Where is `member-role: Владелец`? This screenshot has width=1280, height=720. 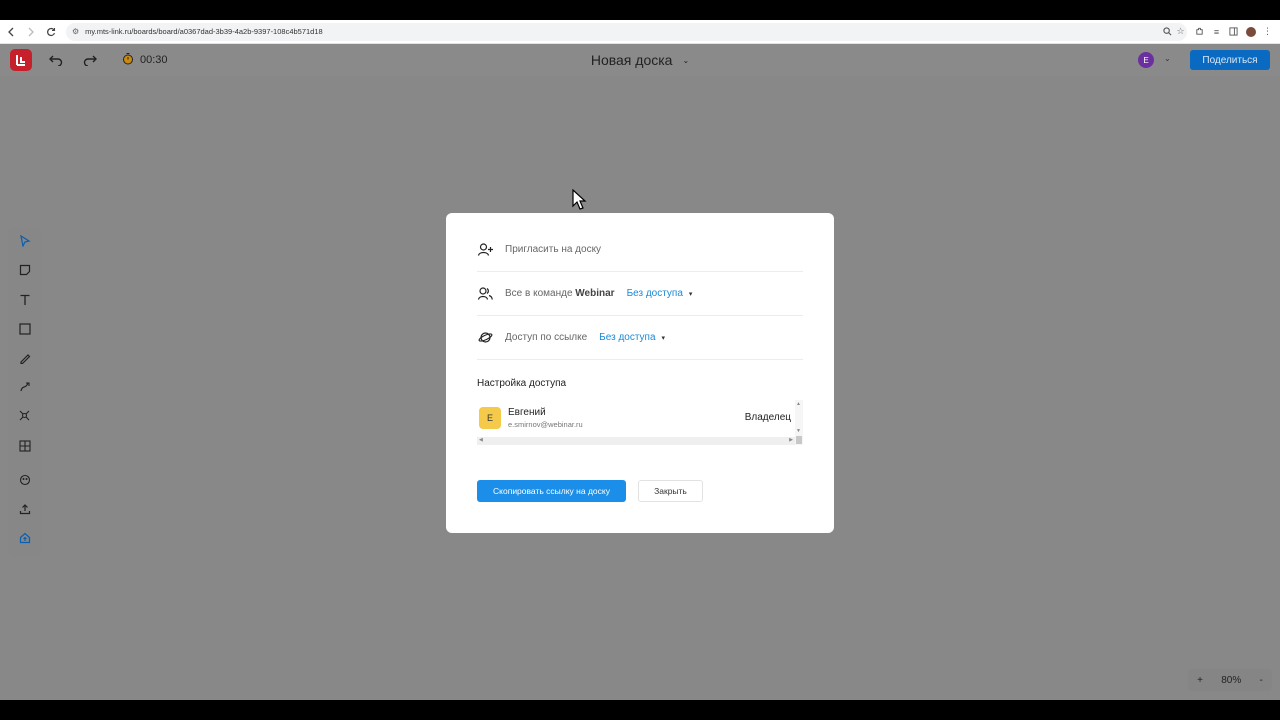 member-role: Владелец is located at coordinates (767, 417).